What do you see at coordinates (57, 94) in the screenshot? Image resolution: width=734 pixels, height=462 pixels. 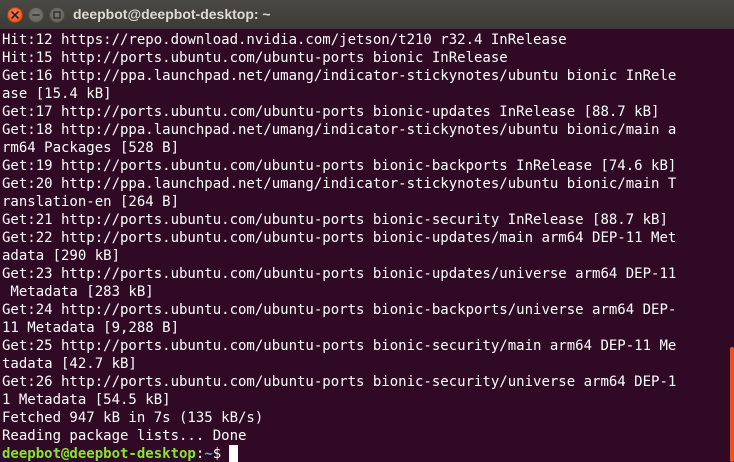 I see `terminal-line: ase [15.4 kB]` at bounding box center [57, 94].